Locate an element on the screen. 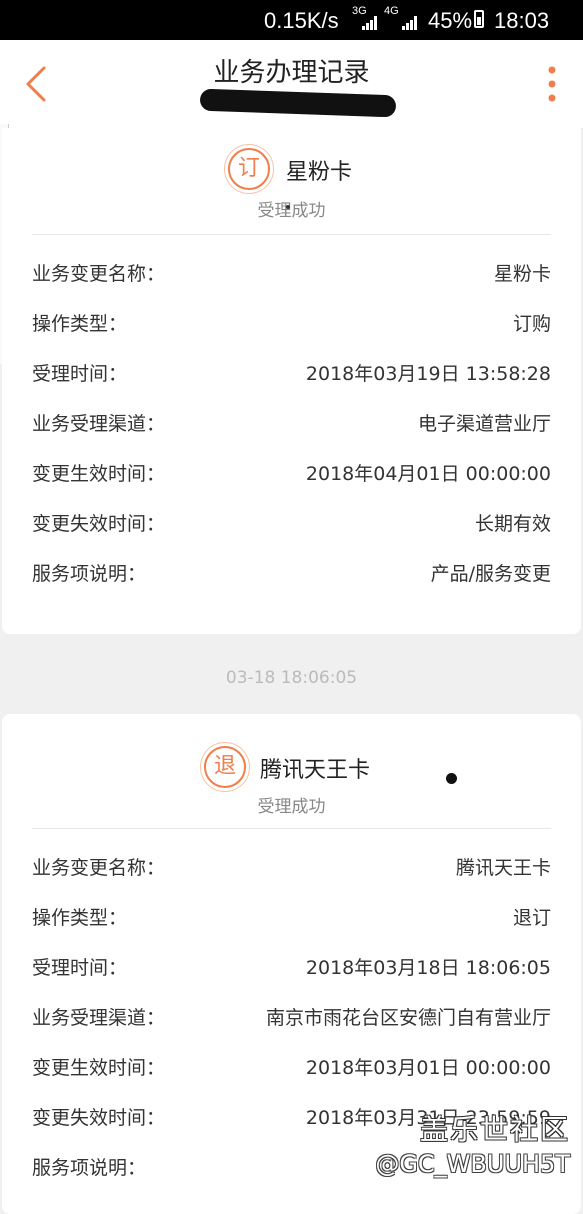 This screenshot has height=1214, width=583. record-header: 退 腾讯天王卡 受理成功 is located at coordinates (291, 771).